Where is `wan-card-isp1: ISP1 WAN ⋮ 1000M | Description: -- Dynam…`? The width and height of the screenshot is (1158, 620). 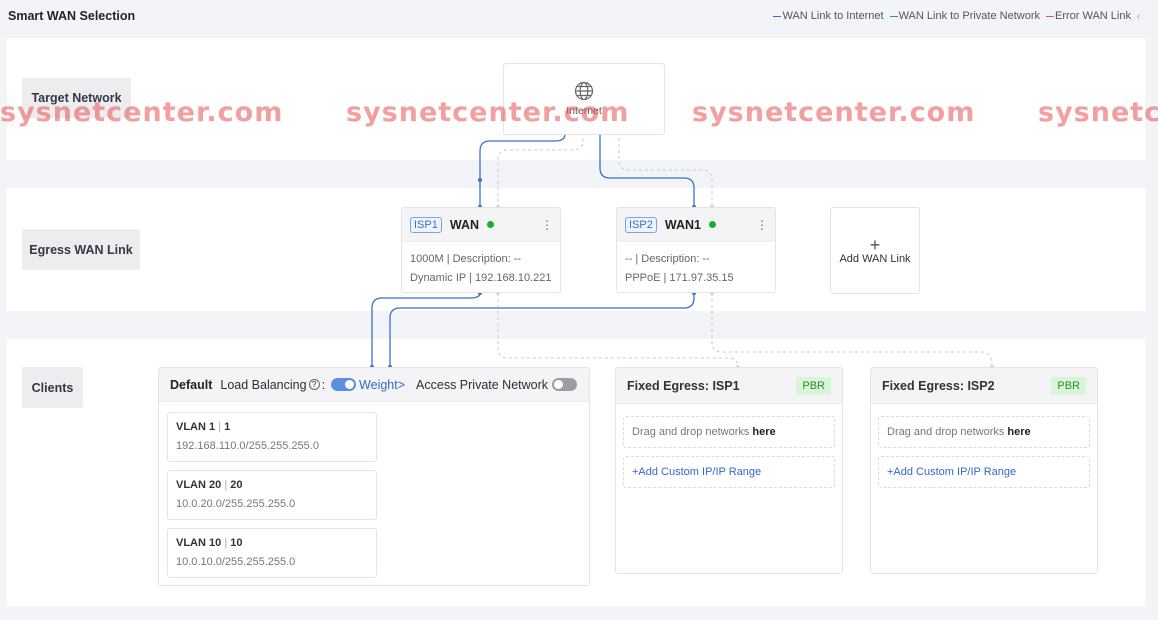 wan-card-isp1: ISP1 WAN ⋮ 1000M | Description: -- Dynam… is located at coordinates (481, 250).